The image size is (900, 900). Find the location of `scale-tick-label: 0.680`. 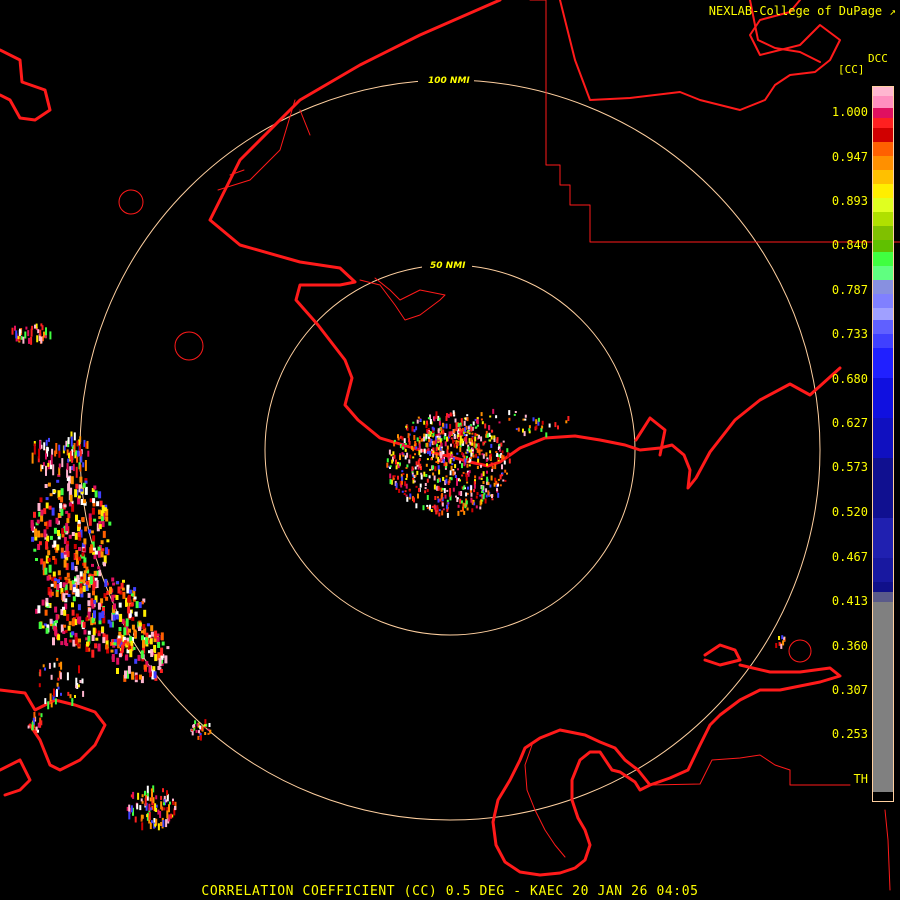

scale-tick-label: 0.680 is located at coordinates (849, 379).